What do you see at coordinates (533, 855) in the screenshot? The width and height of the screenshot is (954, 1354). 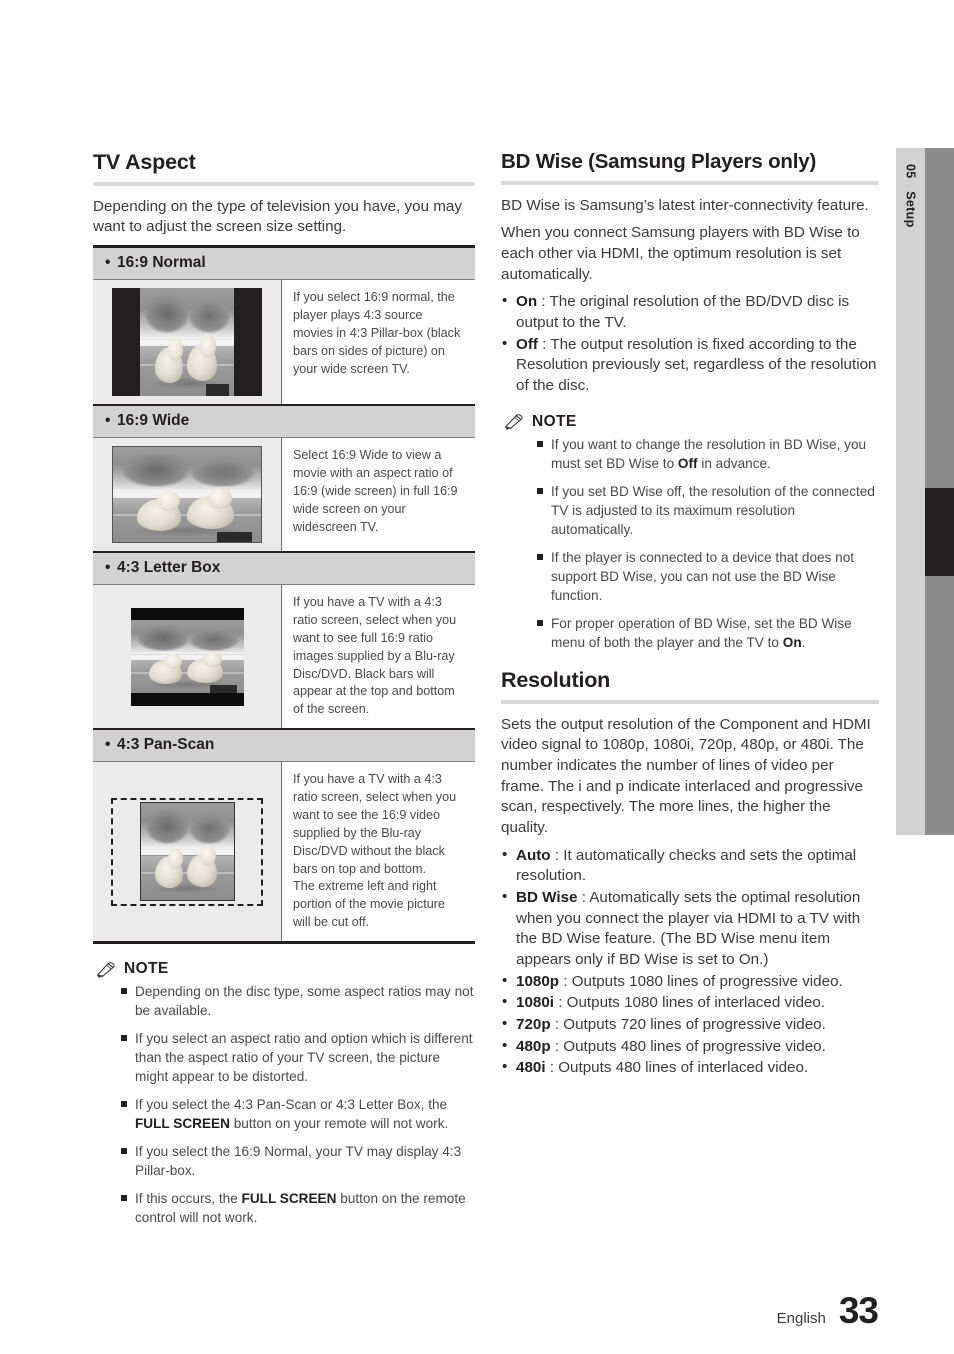 I see `option-term: Auto` at bounding box center [533, 855].